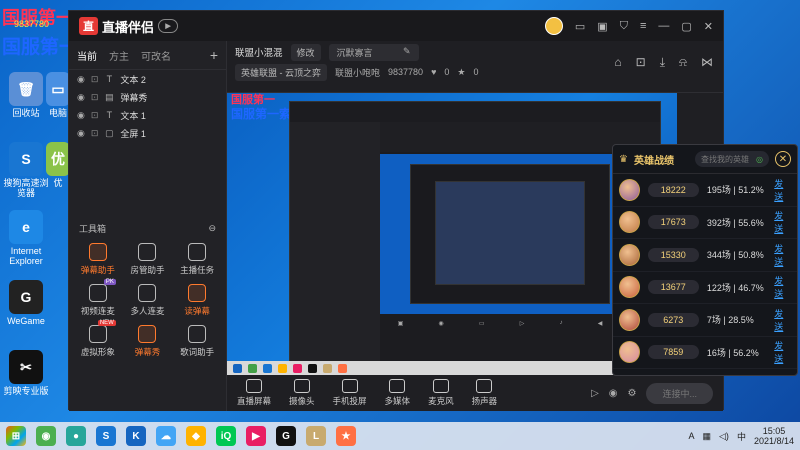  Describe the element at coordinates (147, 97) in the screenshot. I see `layer-item: ◉ ⊡ ▤ 弹幕秀` at that location.